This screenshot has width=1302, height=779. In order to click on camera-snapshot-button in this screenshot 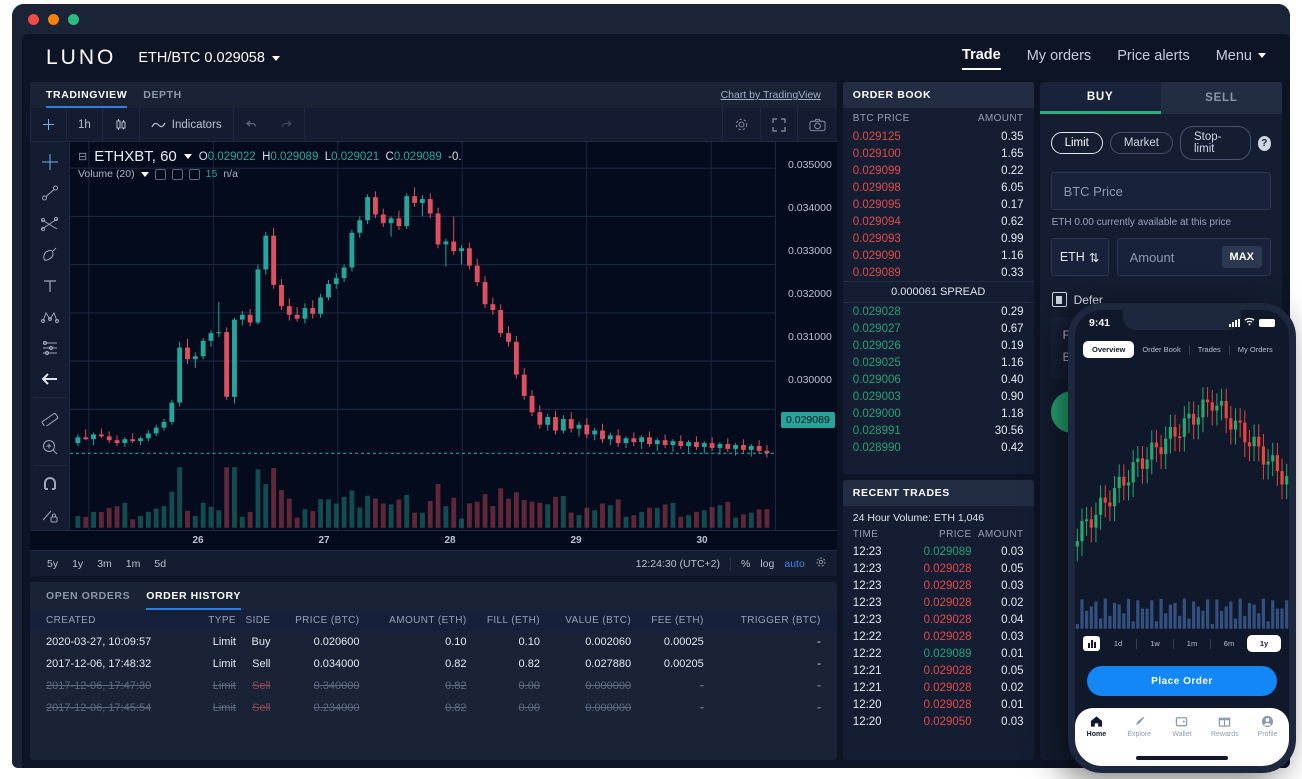, I will do `click(817, 125)`.